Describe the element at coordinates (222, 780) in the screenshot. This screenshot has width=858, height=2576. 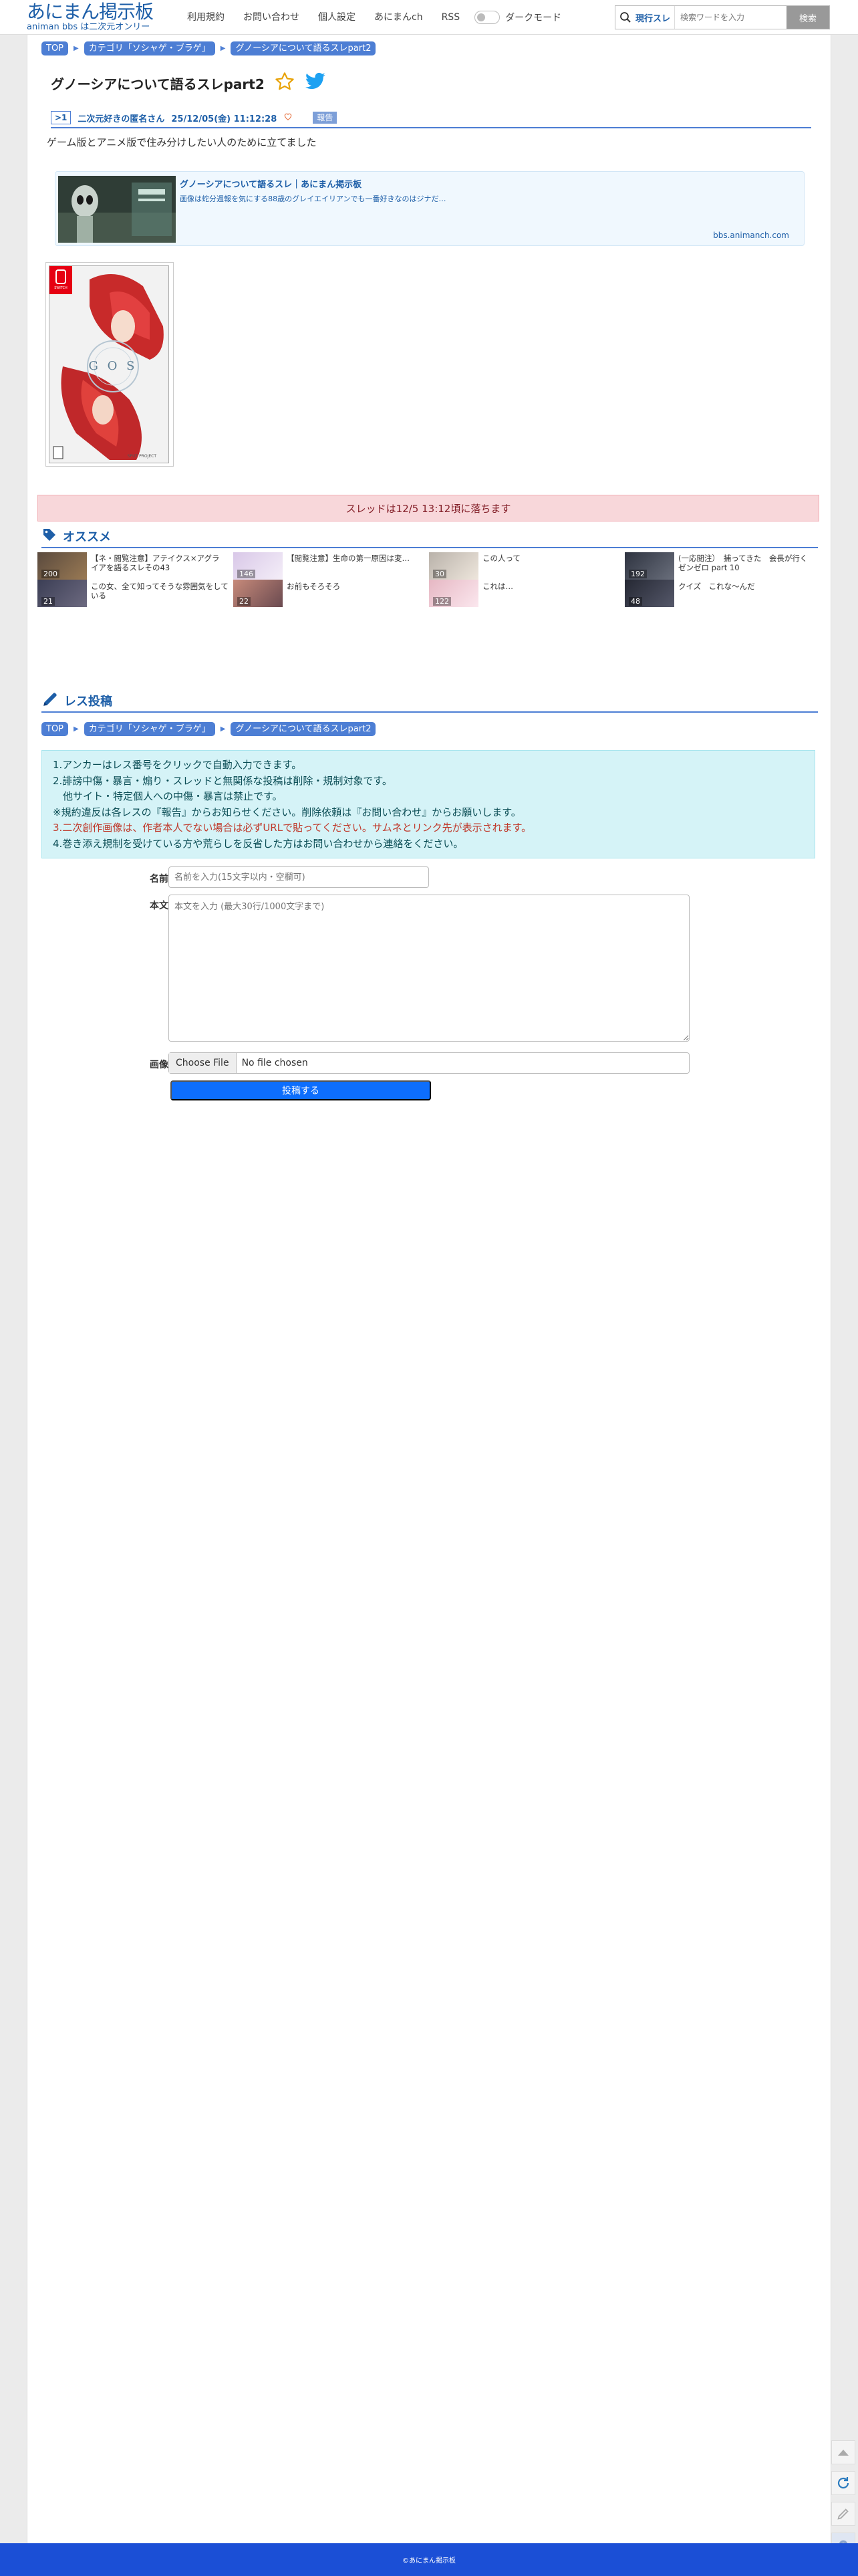
I see `rule-line: 2.誹謗中傷・暴言・煽り・スレッドと無関係な投稿は削除・規制対象です。` at that location.